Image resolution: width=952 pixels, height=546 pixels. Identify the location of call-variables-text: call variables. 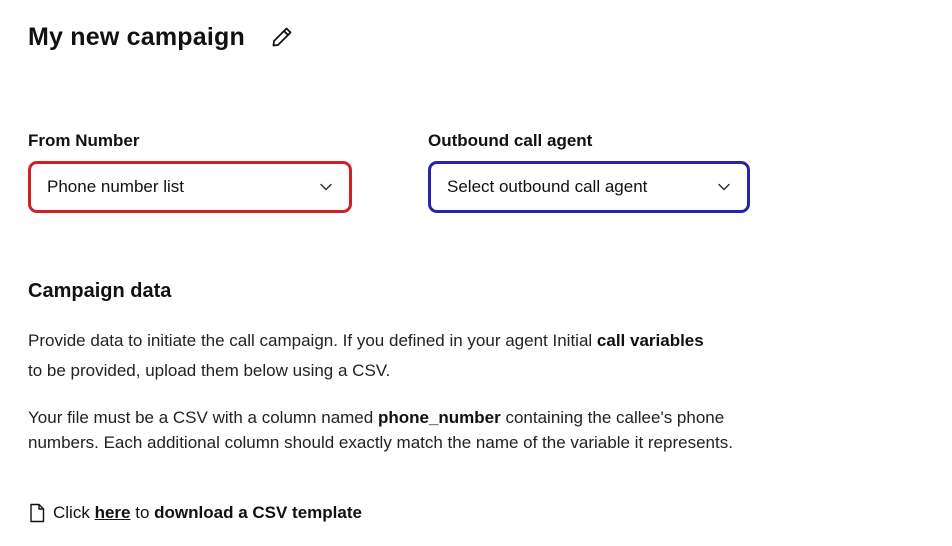
(650, 340).